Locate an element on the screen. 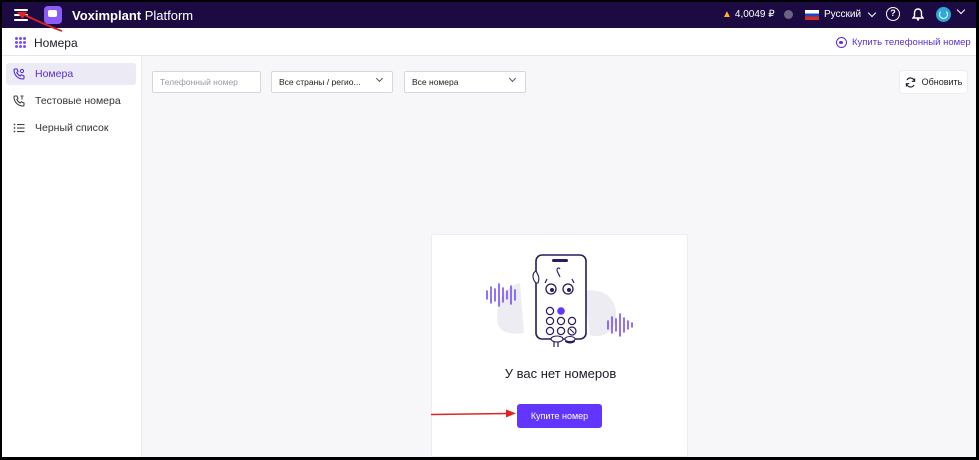 Image resolution: width=979 pixels, height=460 pixels. sidebar-item-numbers: Номера is located at coordinates (71, 74).